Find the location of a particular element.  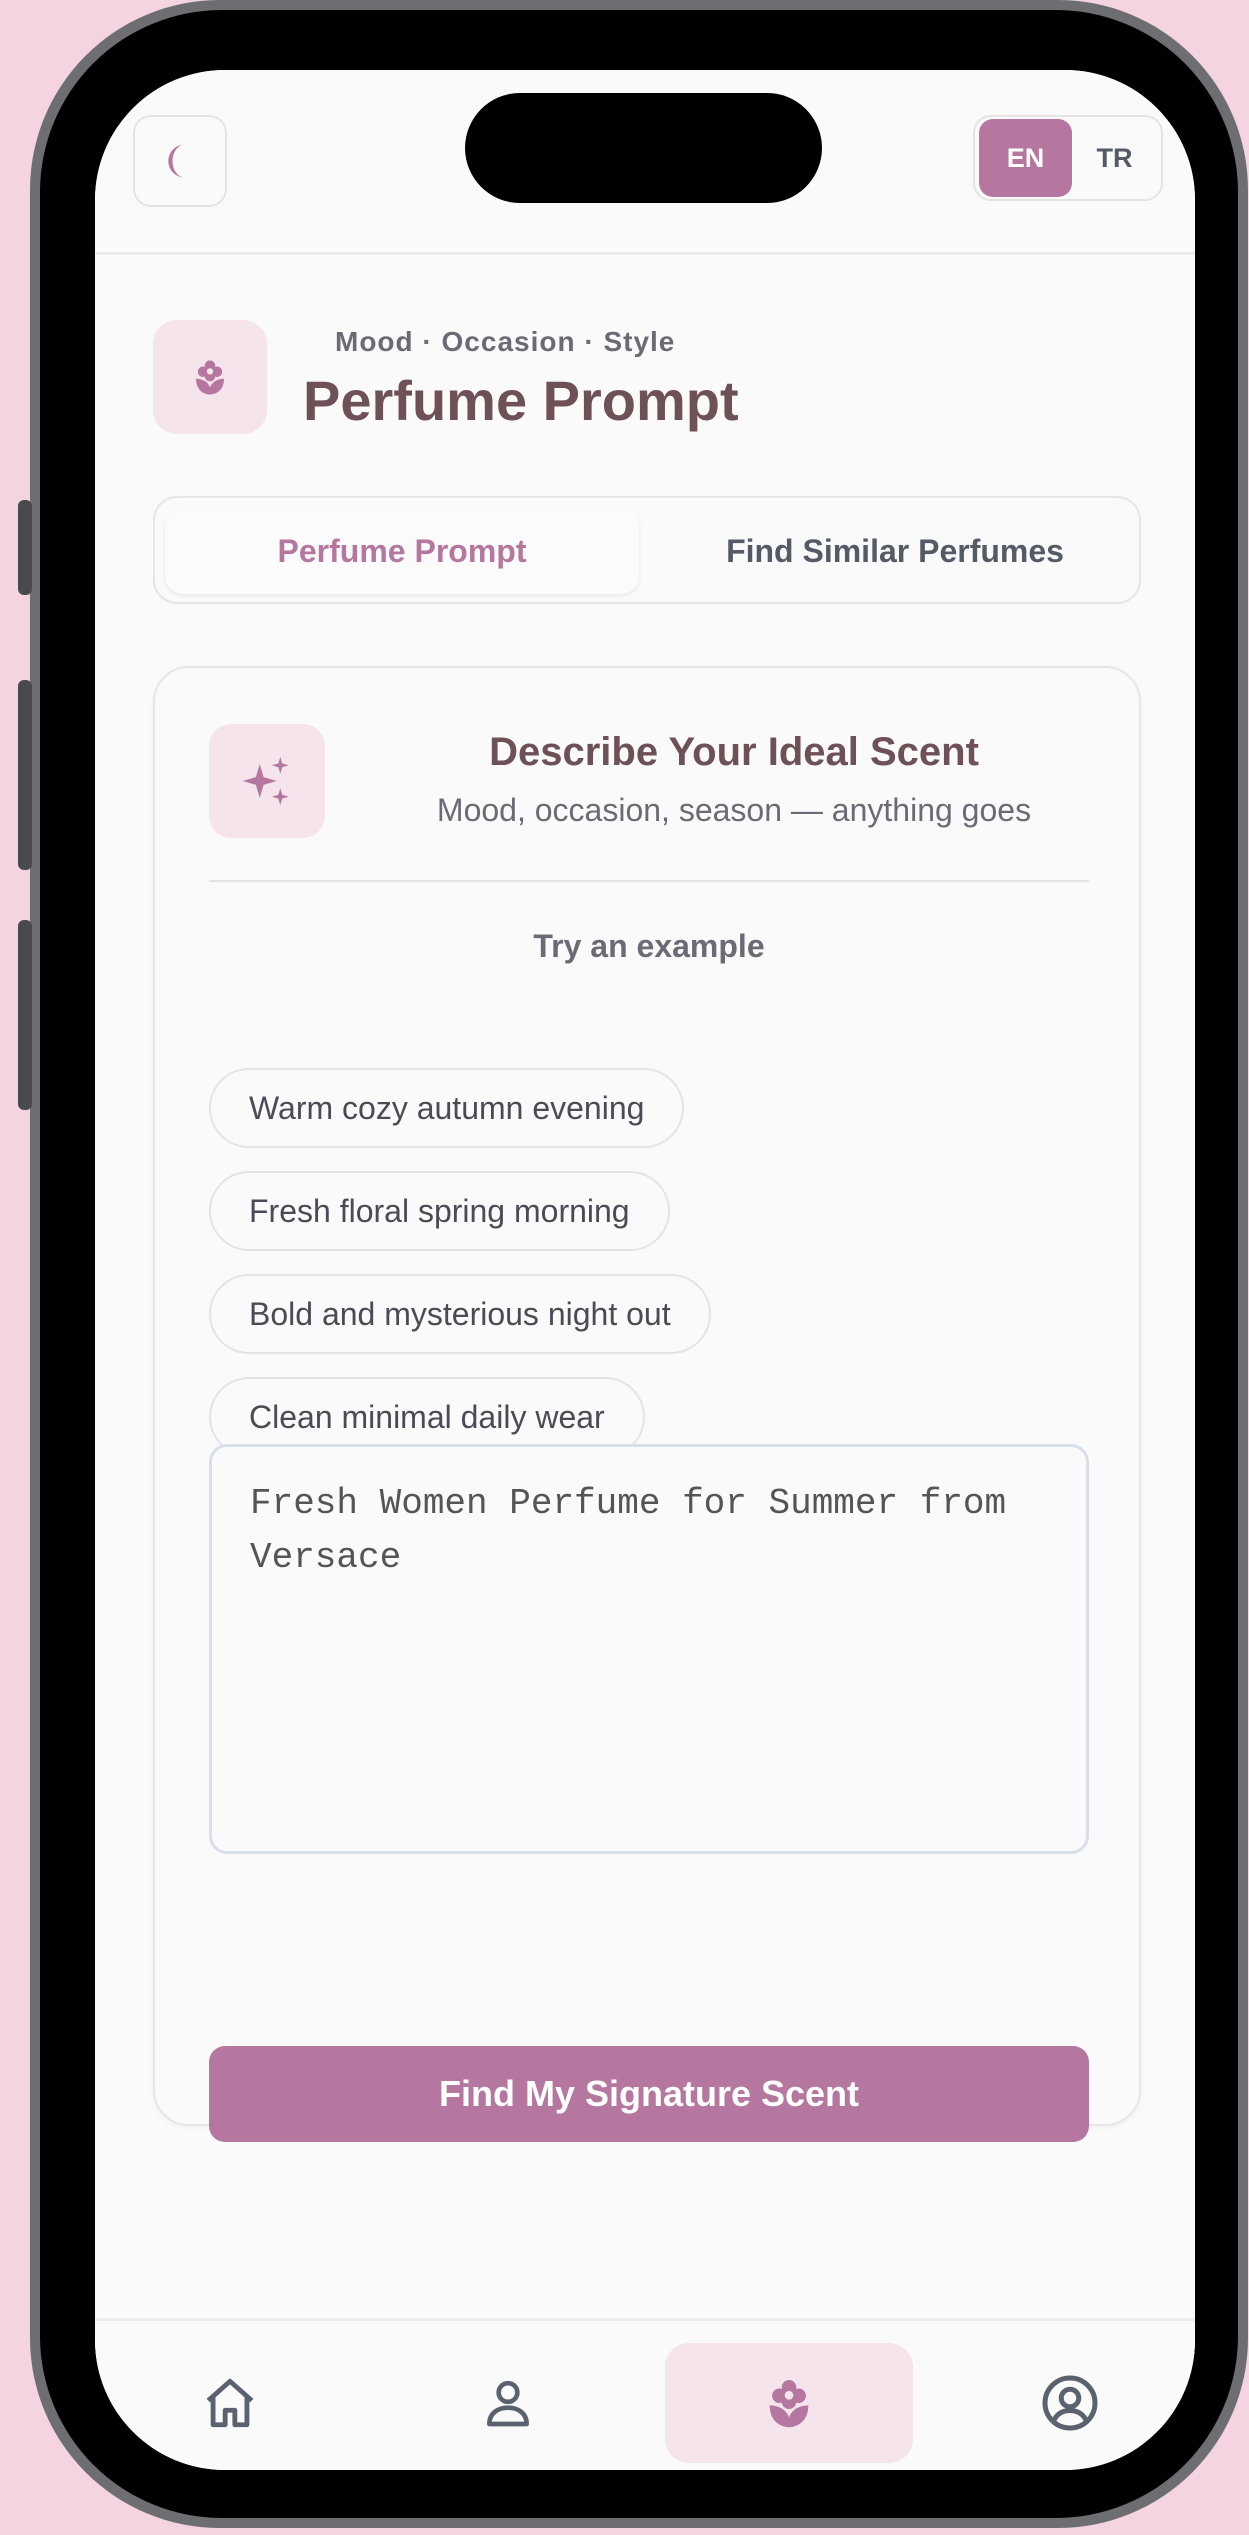

nav-users is located at coordinates (508, 2403).